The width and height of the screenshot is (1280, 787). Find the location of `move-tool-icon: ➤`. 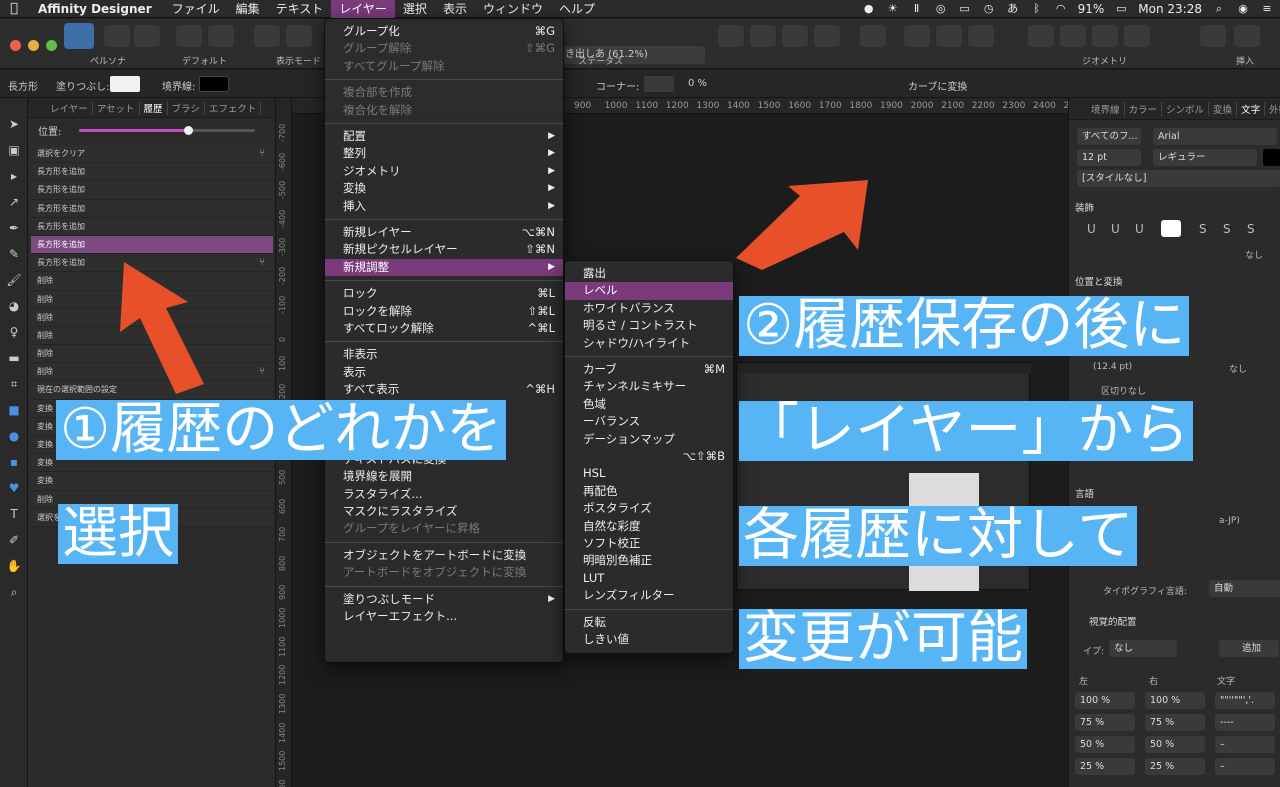

move-tool-icon: ➤ is located at coordinates (14, 124).